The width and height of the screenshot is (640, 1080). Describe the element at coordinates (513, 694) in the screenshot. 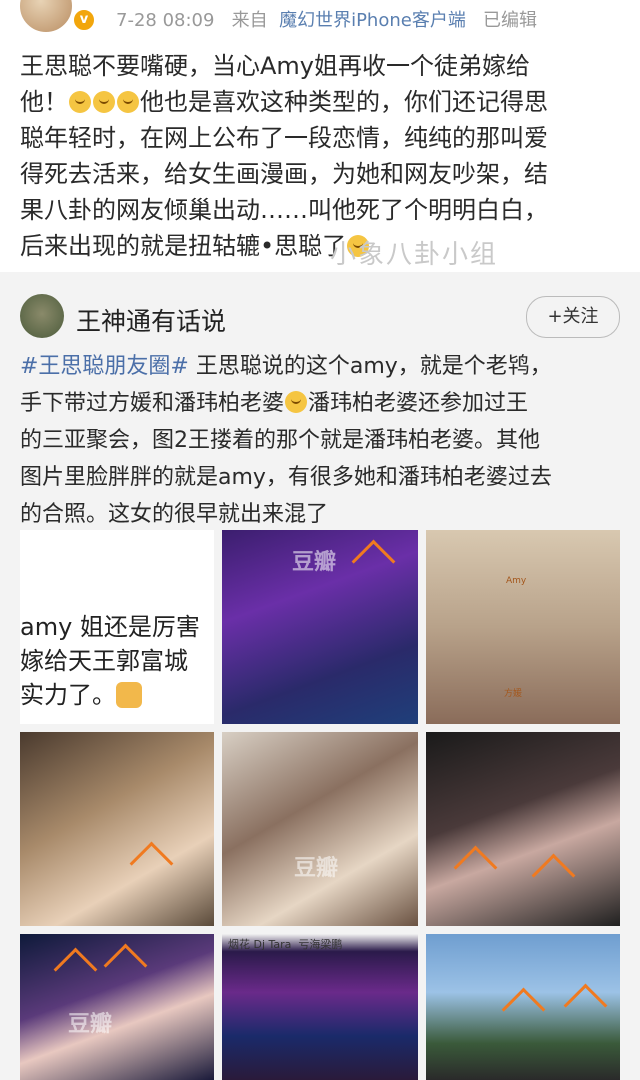

I see `photo-label-fangyuan: 方媛` at that location.